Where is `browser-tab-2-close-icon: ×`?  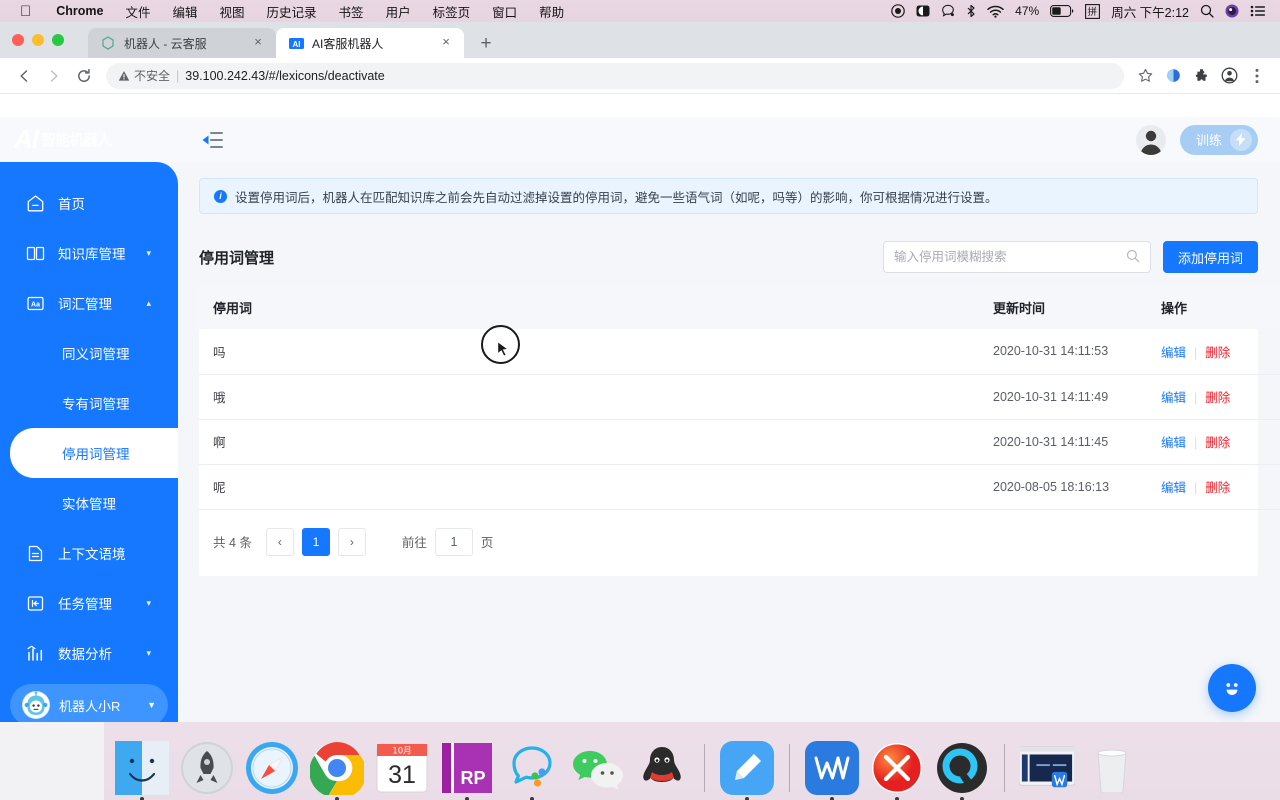 browser-tab-2-close-icon: × is located at coordinates (446, 43).